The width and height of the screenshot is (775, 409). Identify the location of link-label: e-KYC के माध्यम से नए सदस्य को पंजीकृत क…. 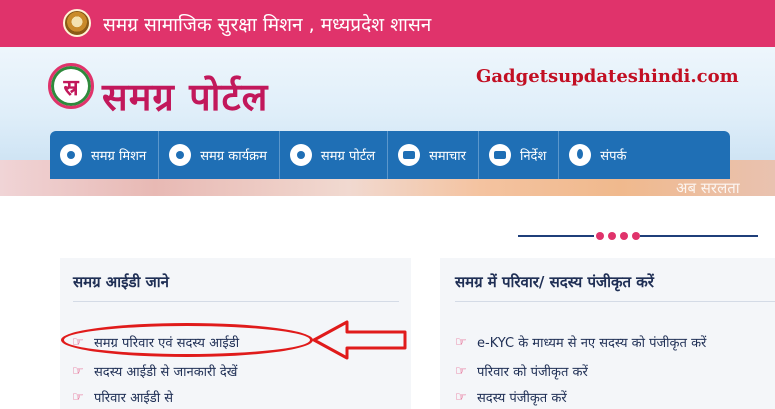
(592, 343).